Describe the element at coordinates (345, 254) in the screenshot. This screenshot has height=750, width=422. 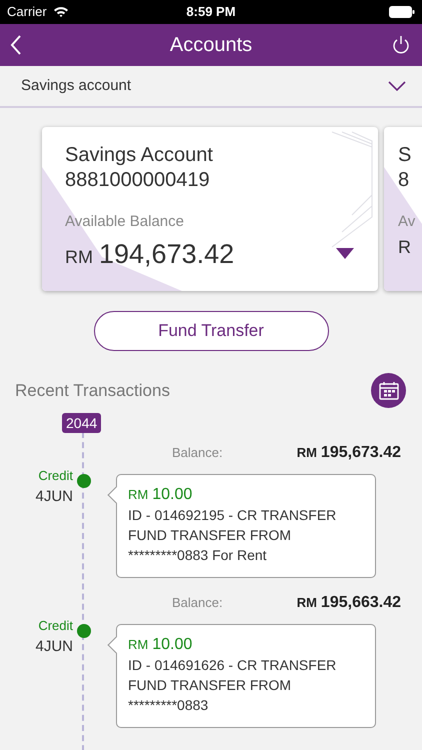
I see `triangle-down-icon` at that location.